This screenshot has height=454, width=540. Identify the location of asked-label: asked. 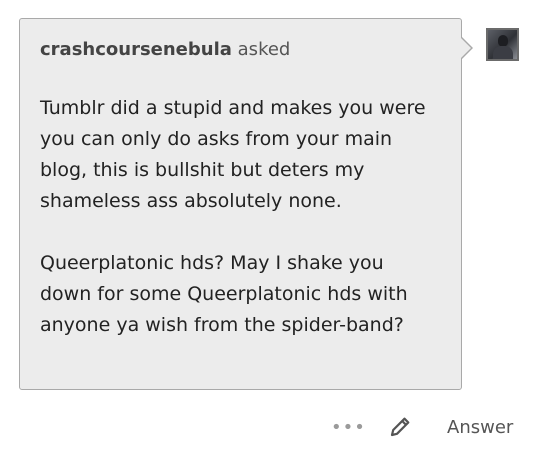
(264, 49).